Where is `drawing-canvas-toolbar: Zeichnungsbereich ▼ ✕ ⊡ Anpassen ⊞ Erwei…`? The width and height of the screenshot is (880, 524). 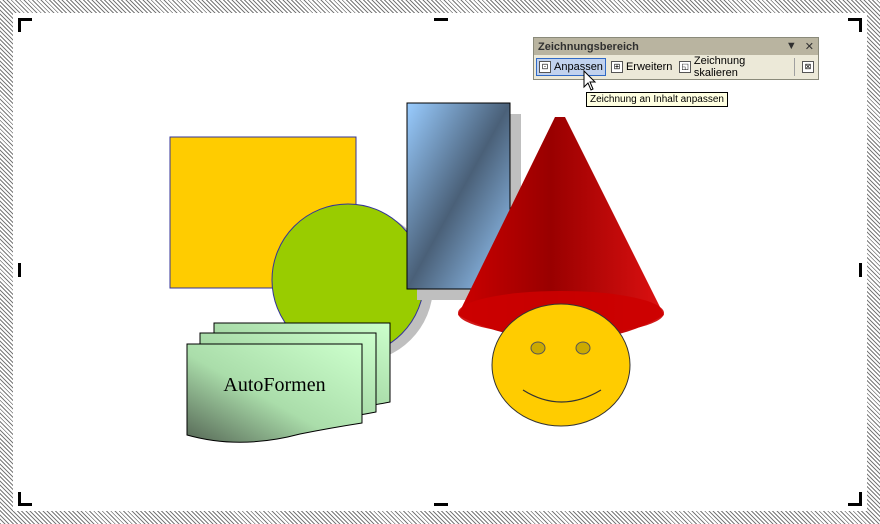 drawing-canvas-toolbar: Zeichnungsbereich ▼ ✕ ⊡ Anpassen ⊞ Erwei… is located at coordinates (676, 58).